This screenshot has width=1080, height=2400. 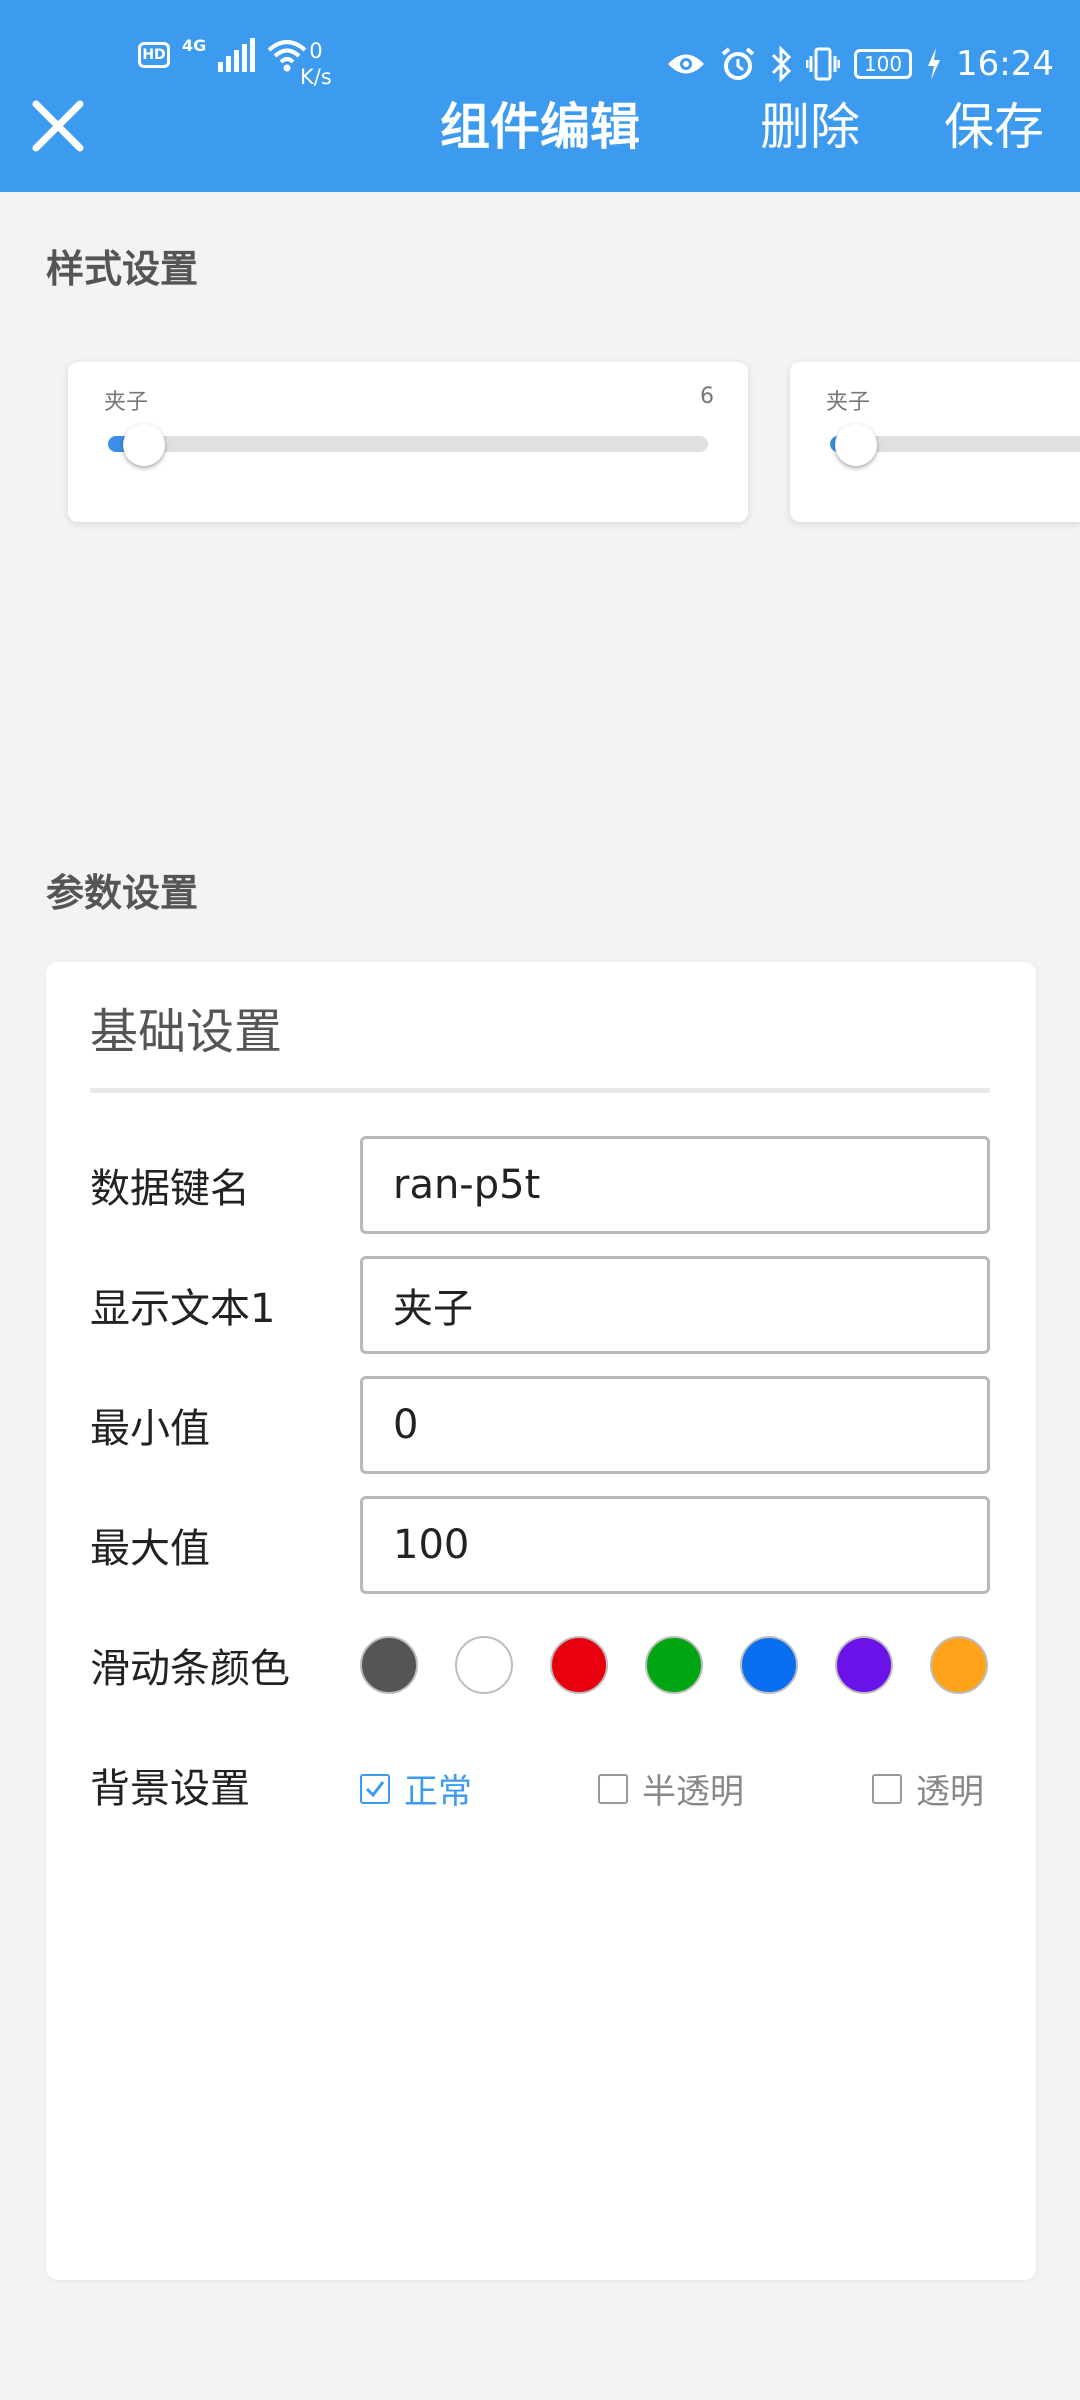 I want to click on field-label-min: 最小值, so click(x=150, y=1429).